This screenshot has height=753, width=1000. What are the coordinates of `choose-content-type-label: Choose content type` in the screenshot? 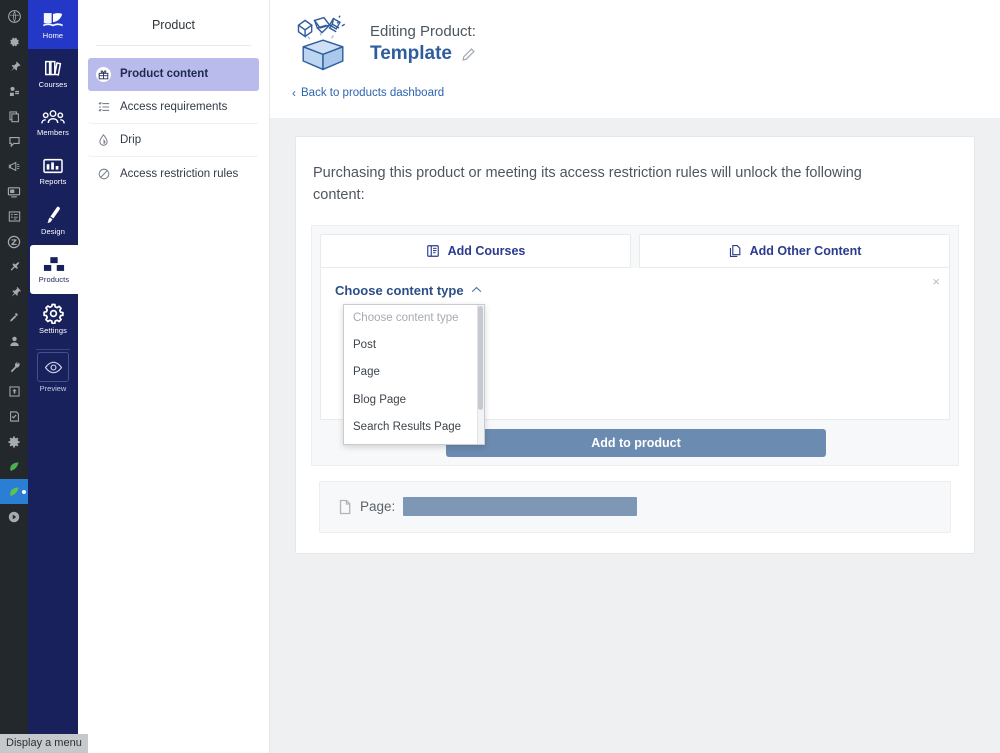 It's located at (399, 290).